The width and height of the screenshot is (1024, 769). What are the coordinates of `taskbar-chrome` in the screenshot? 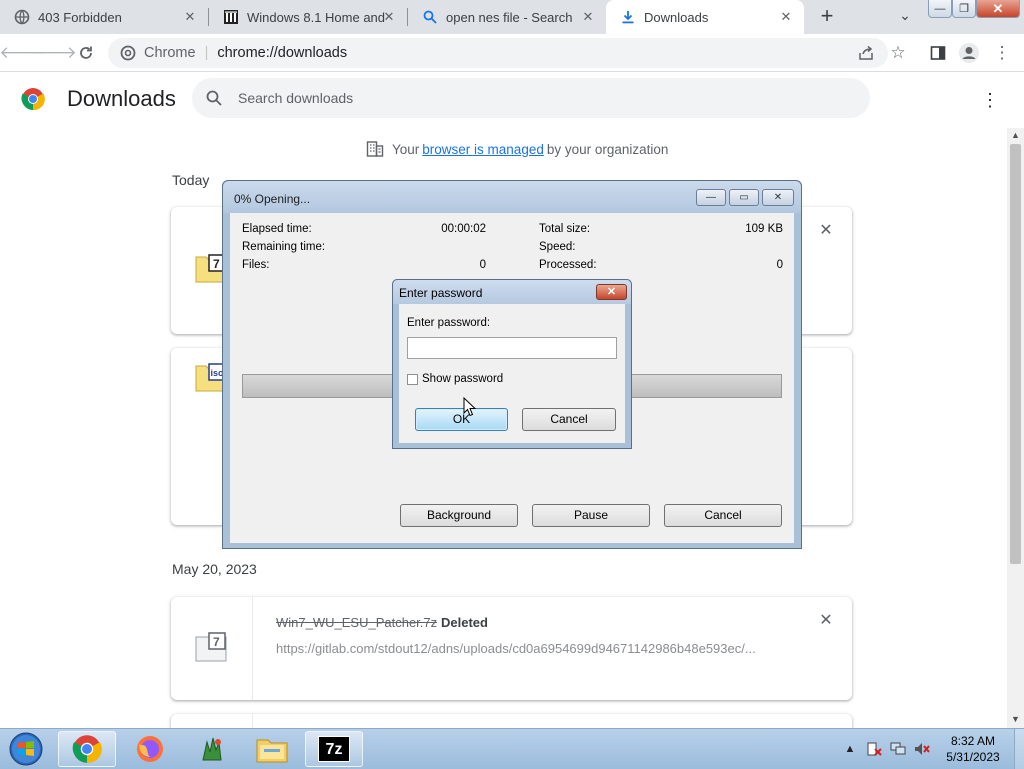 It's located at (87, 749).